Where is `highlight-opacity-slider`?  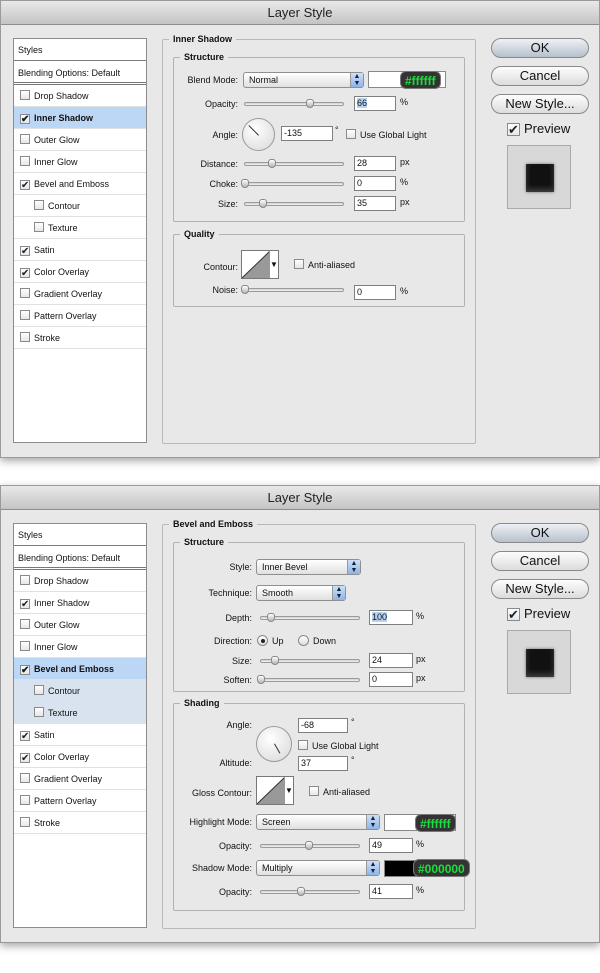 highlight-opacity-slider is located at coordinates (310, 845).